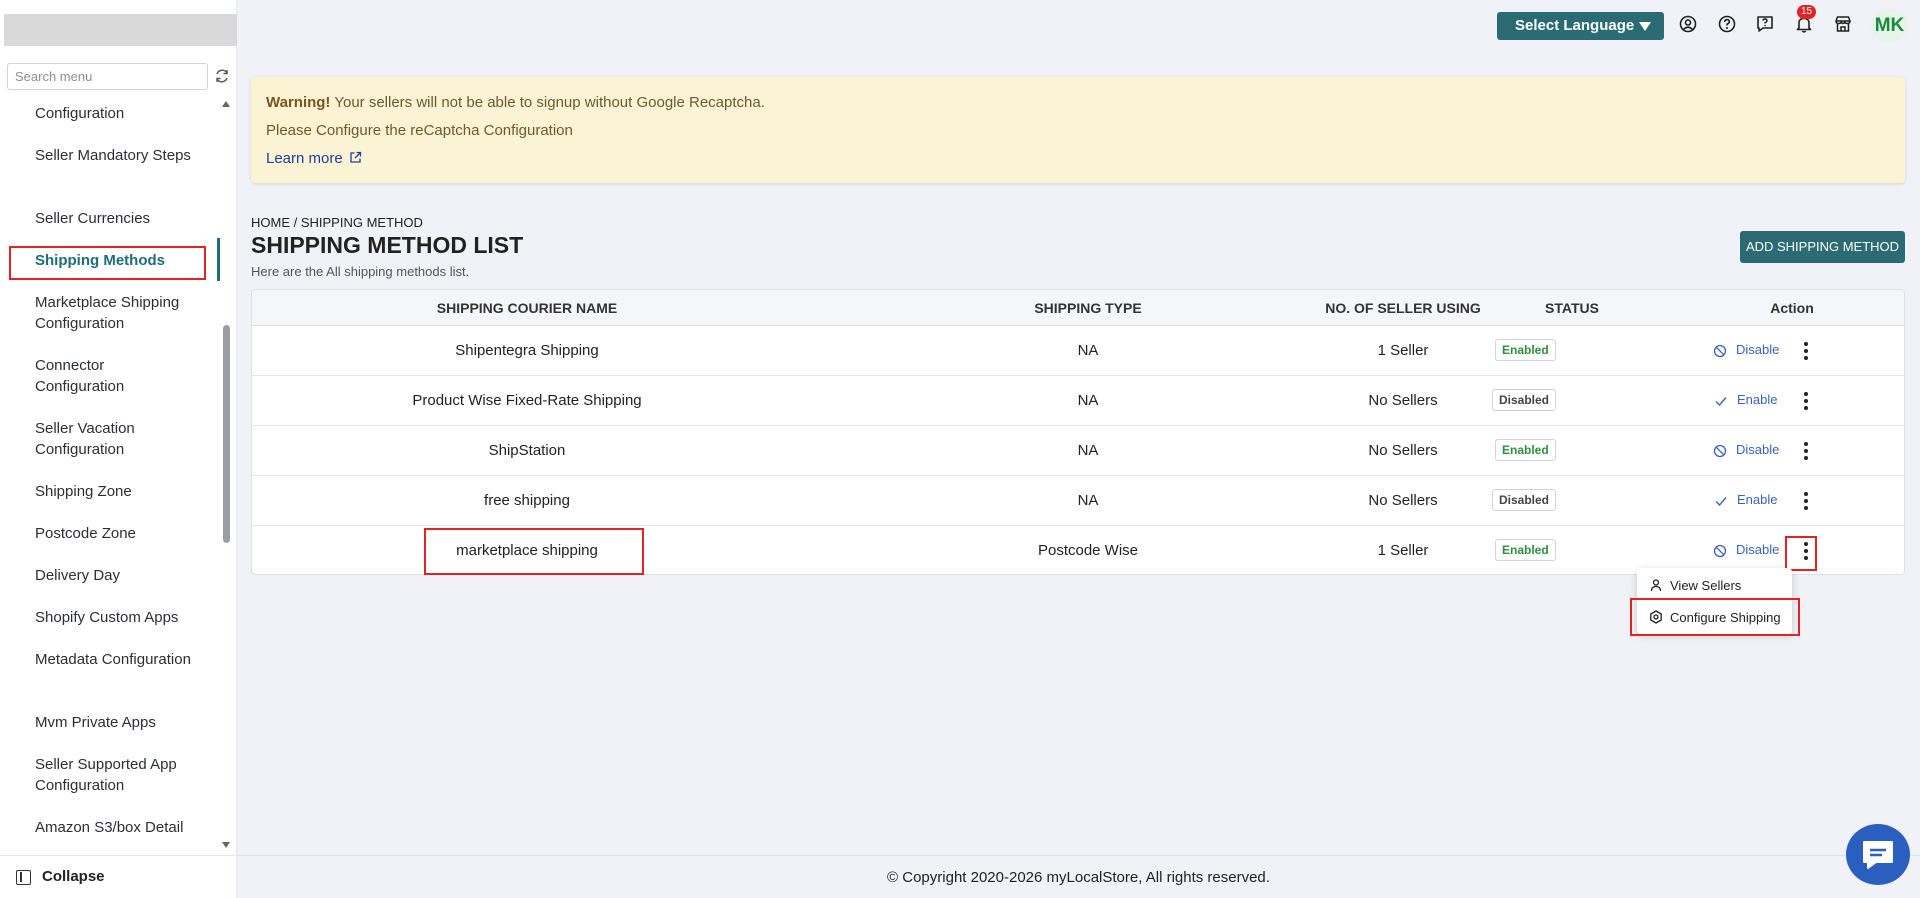 The height and width of the screenshot is (898, 1920). Describe the element at coordinates (1806, 12) in the screenshot. I see `notification-badge: 15` at that location.